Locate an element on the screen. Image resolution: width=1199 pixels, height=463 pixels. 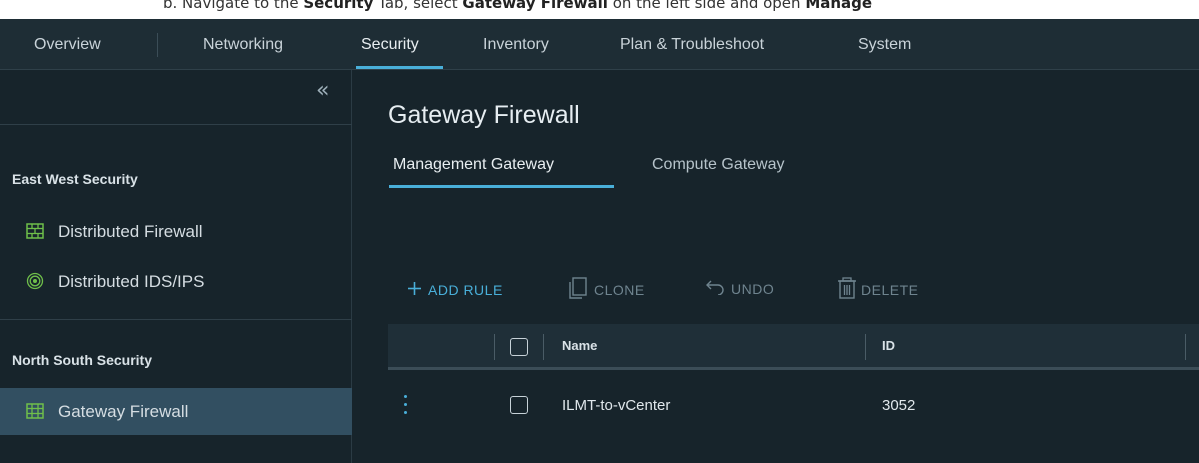
select-all-checkbox is located at coordinates (519, 347).